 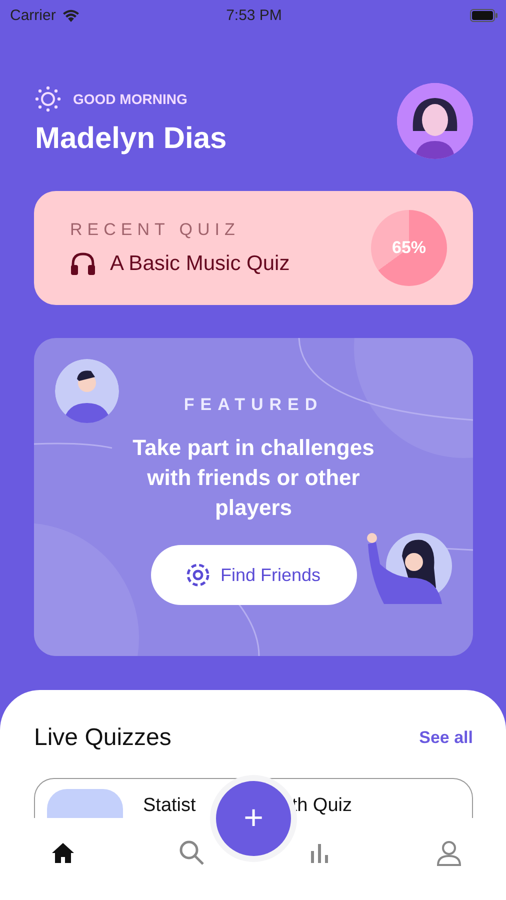 I want to click on wifi-icon, so click(x=71, y=15).